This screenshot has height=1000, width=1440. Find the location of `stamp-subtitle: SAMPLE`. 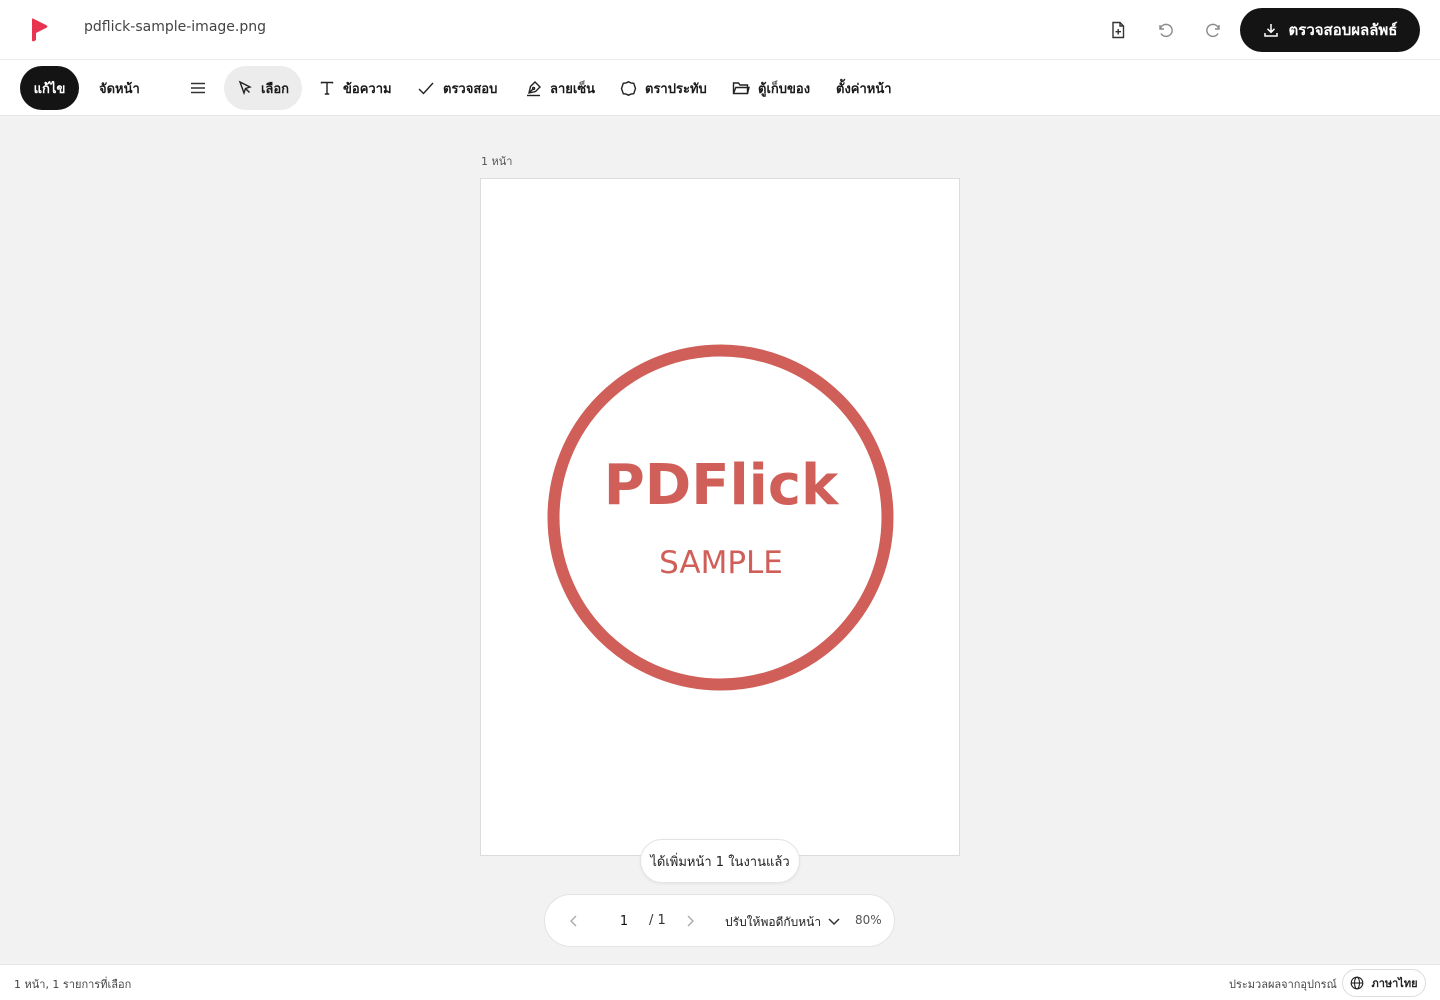

stamp-subtitle: SAMPLE is located at coordinates (721, 563).